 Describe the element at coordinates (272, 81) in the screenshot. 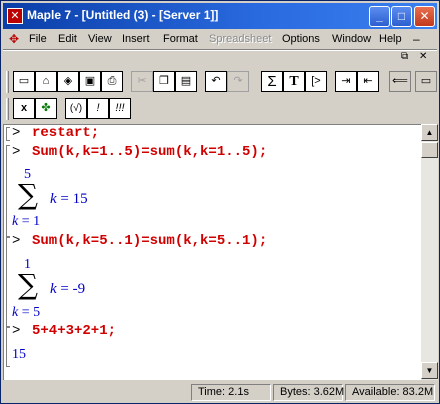

I see `sum-icon: Σ` at that location.